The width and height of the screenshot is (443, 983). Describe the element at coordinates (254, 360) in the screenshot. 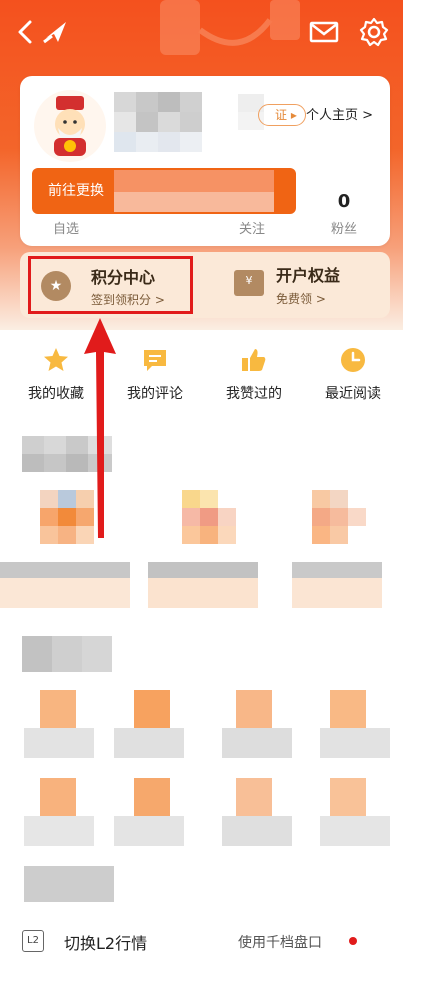

I see `thumbs-up-icon` at that location.